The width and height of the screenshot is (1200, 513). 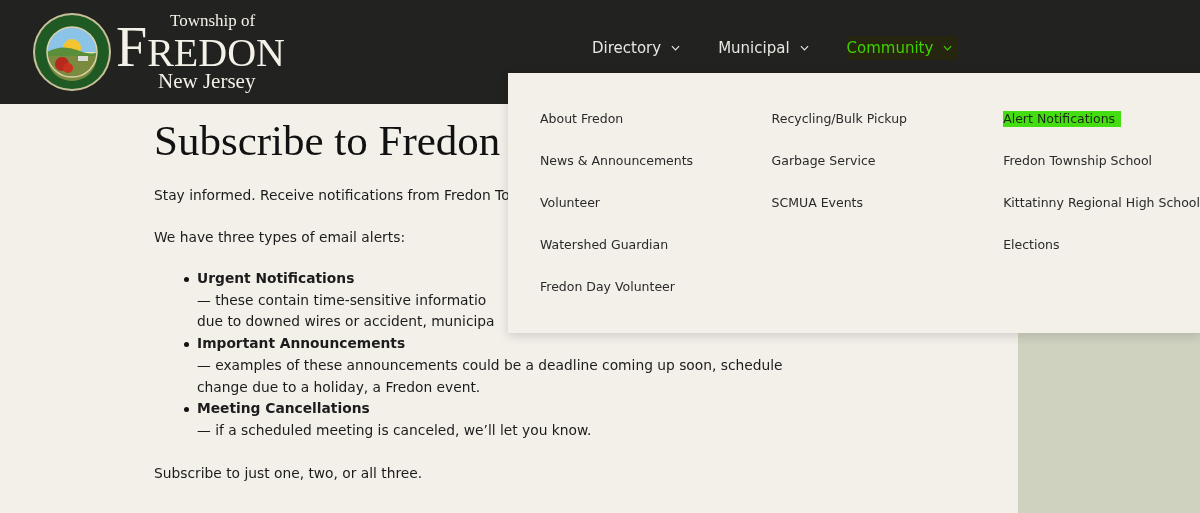 I want to click on menu-link: Fredon Township School, so click(x=1078, y=161).